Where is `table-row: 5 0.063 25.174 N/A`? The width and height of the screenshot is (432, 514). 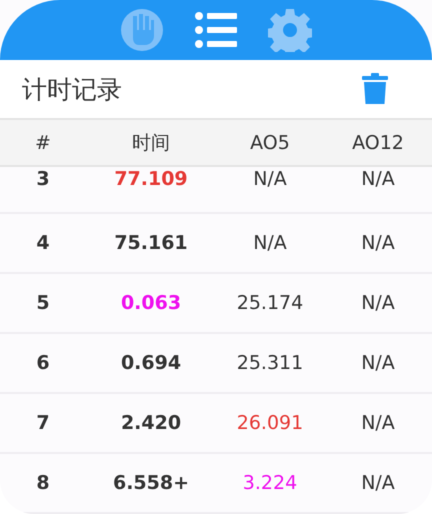 table-row: 5 0.063 25.174 N/A is located at coordinates (216, 304).